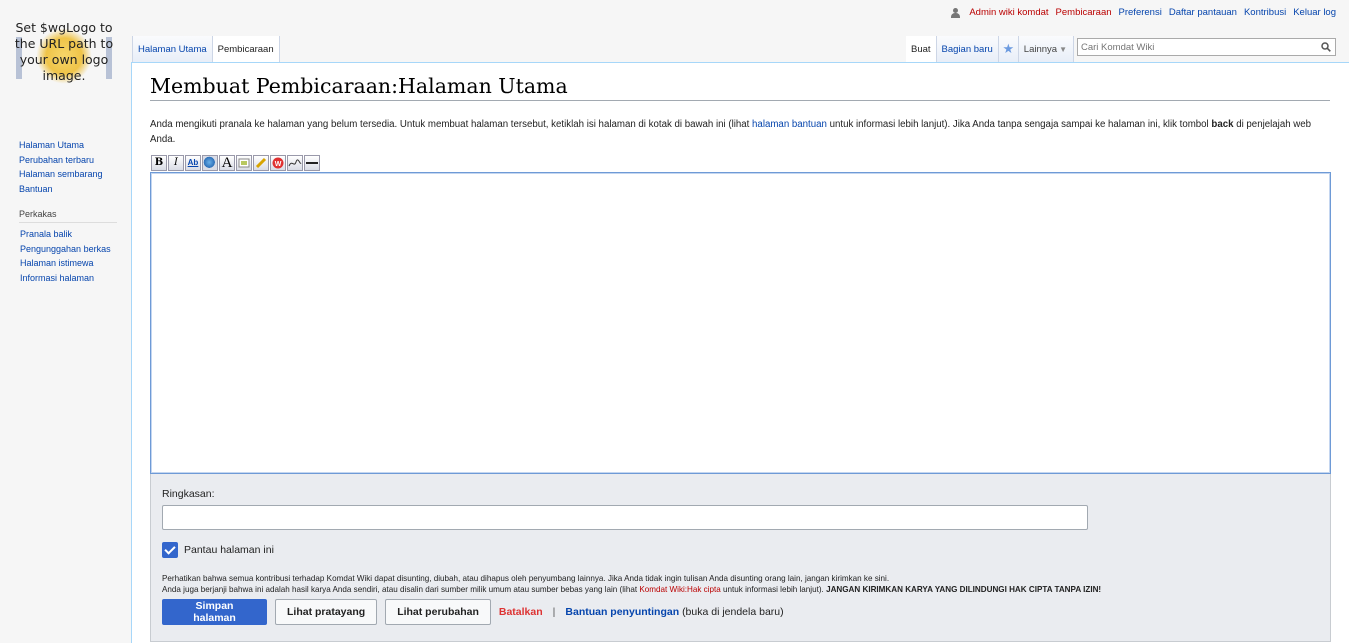 The width and height of the screenshot is (1349, 643). Describe the element at coordinates (1084, 12) in the screenshot. I see `user-talk-link: Pembicaraan` at that location.